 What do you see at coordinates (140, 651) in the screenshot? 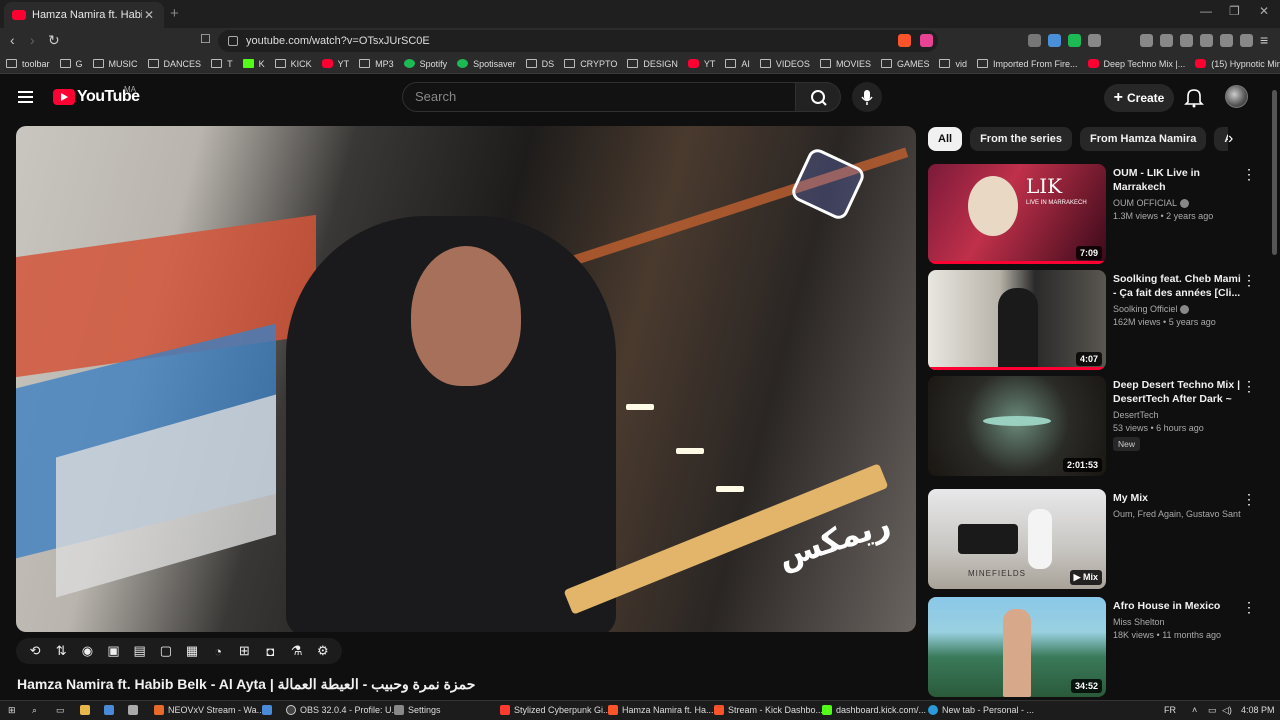
I see `clapper-icon: ▤` at bounding box center [140, 651].